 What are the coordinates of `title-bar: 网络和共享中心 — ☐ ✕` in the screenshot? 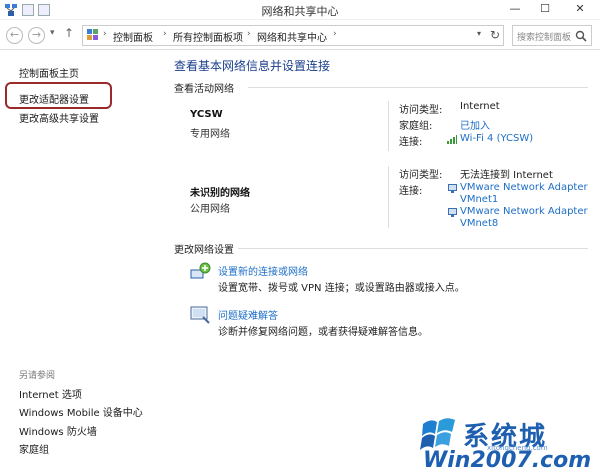 It's located at (300, 10).